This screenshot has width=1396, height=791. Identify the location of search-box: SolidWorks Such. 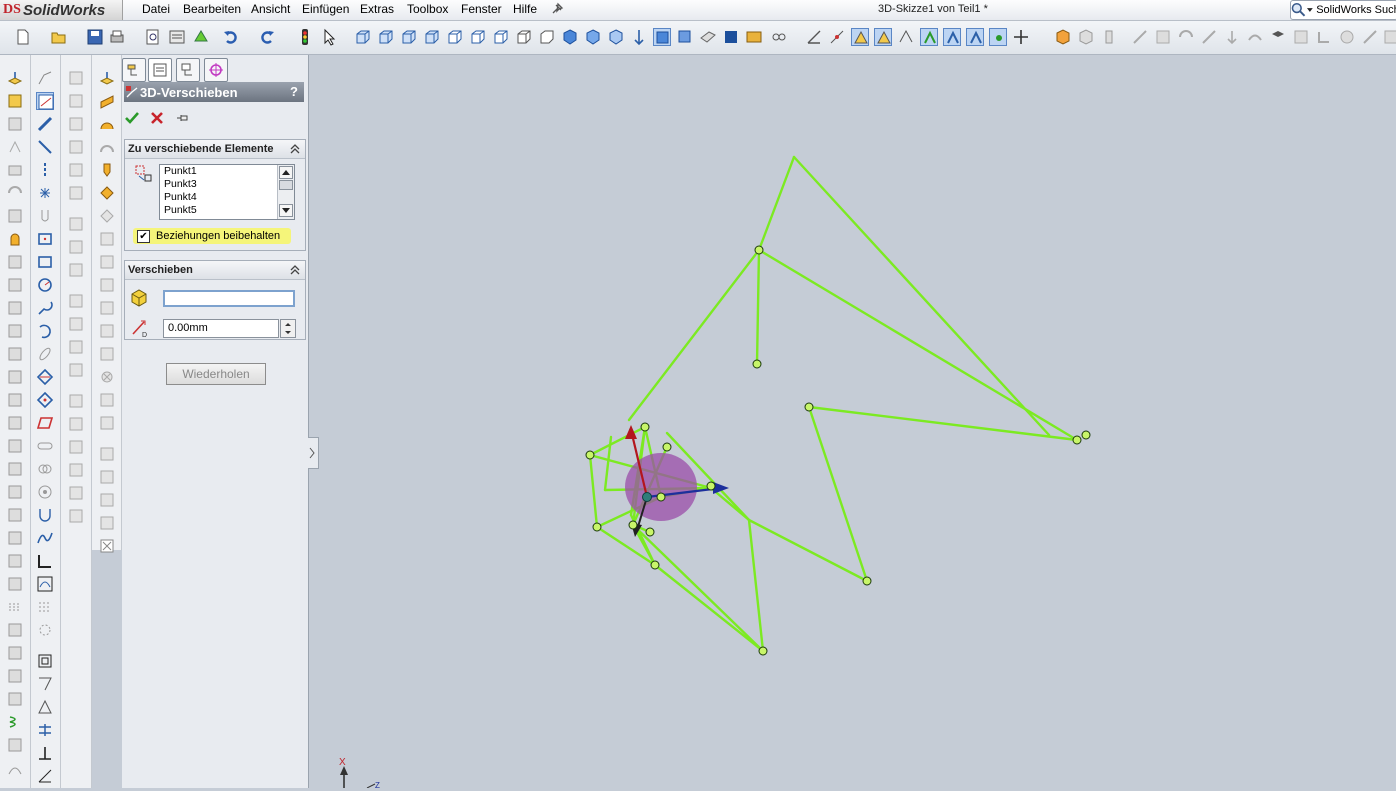
(1343, 10).